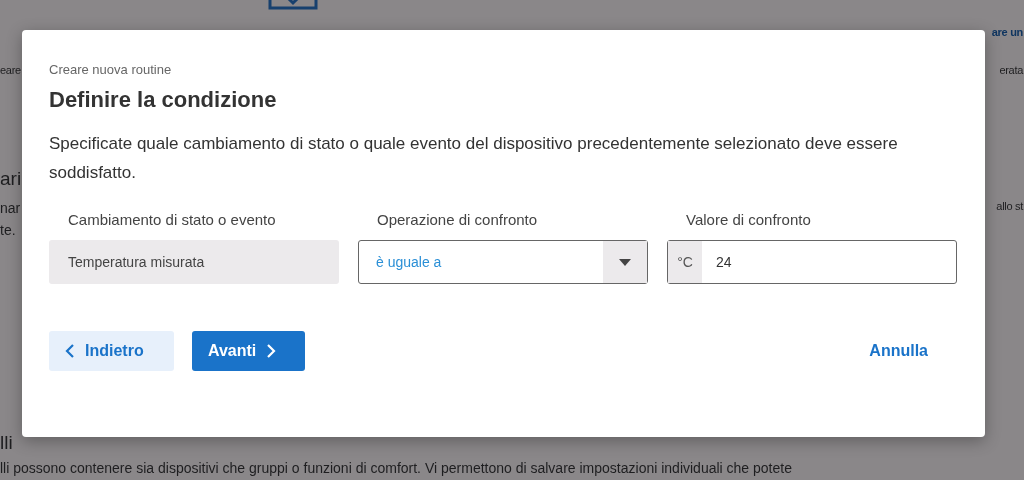 The width and height of the screenshot is (1024, 480). What do you see at coordinates (172, 219) in the screenshot?
I see `field-label: Cambiamento di stato o evento` at bounding box center [172, 219].